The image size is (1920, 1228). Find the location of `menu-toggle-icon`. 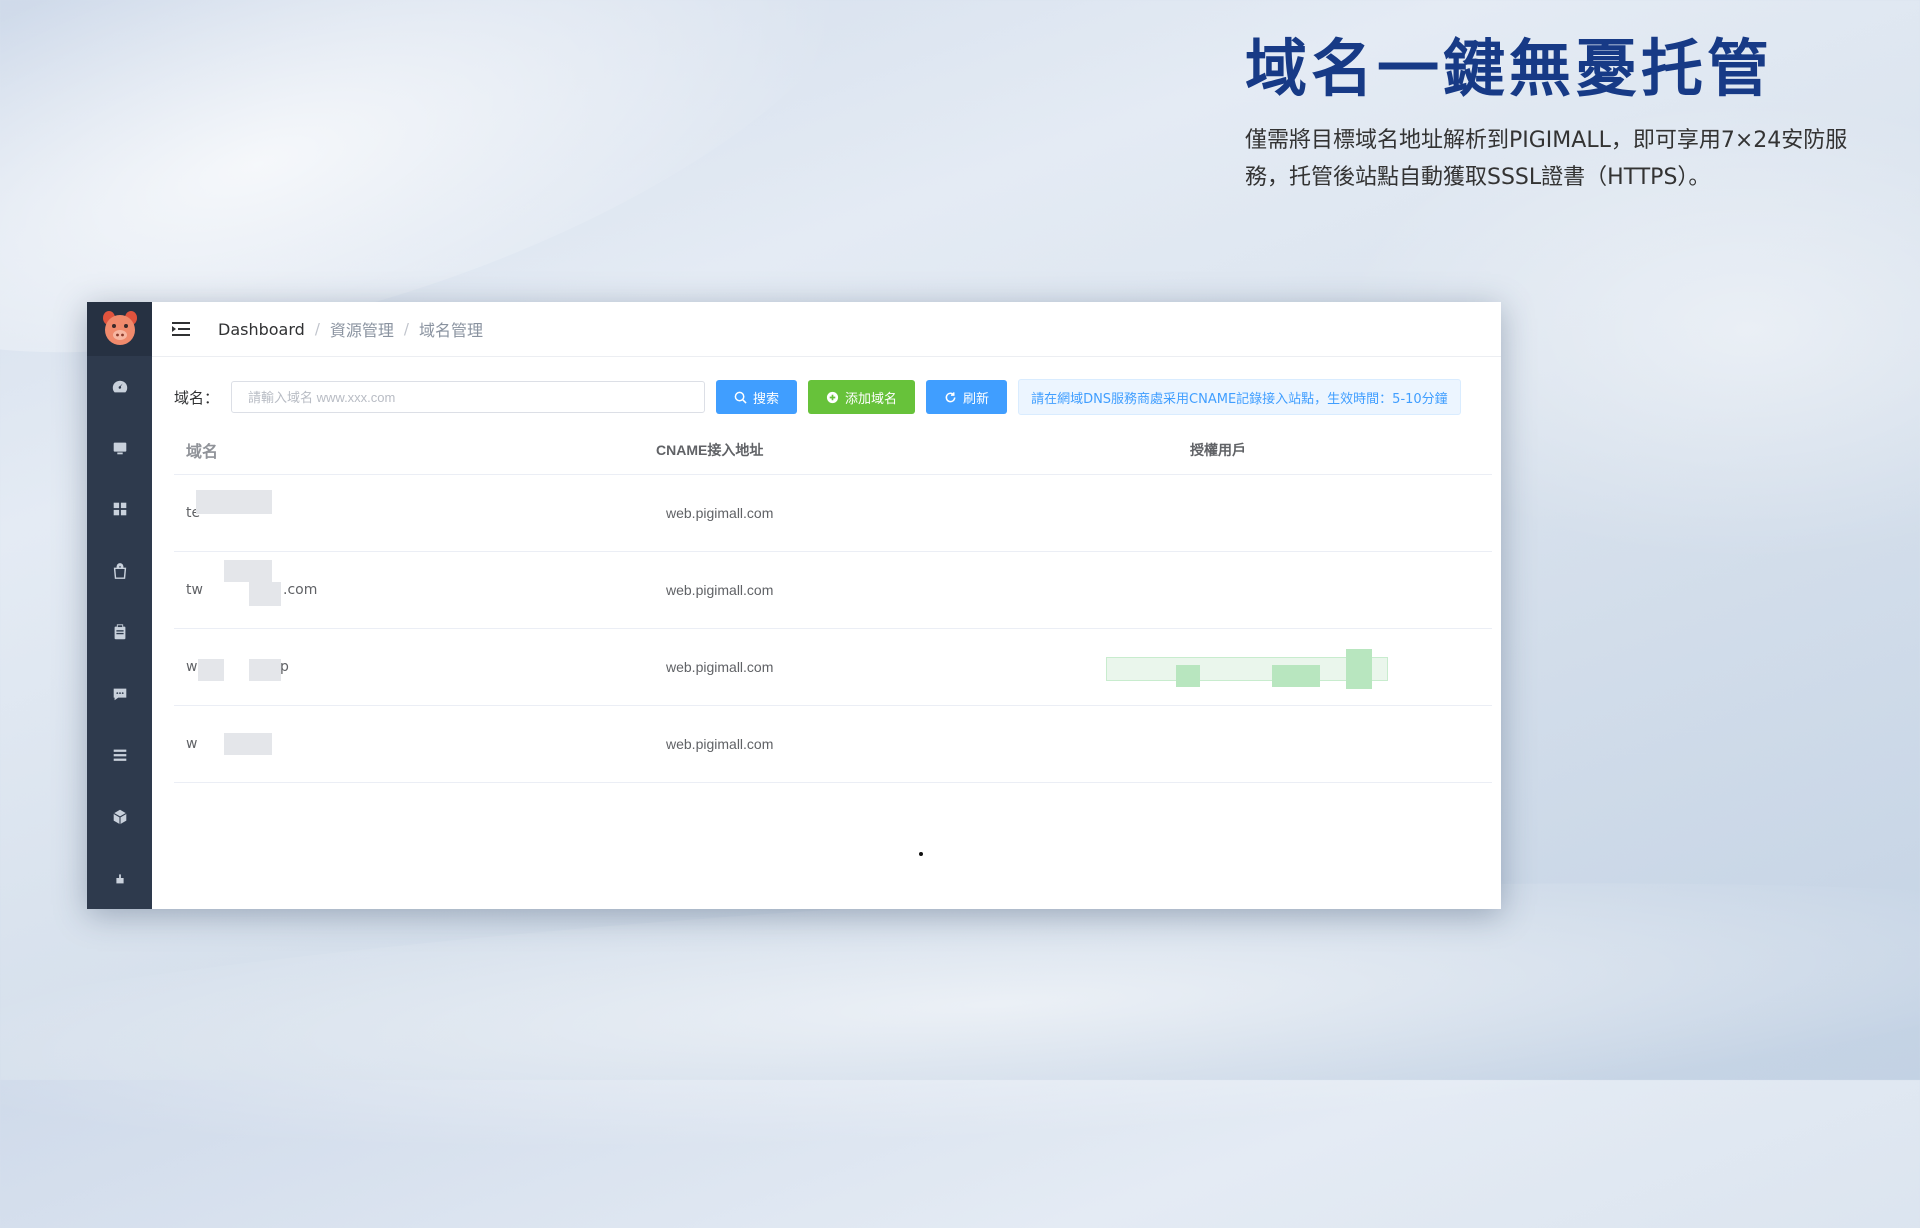

menu-toggle-icon is located at coordinates (181, 329).